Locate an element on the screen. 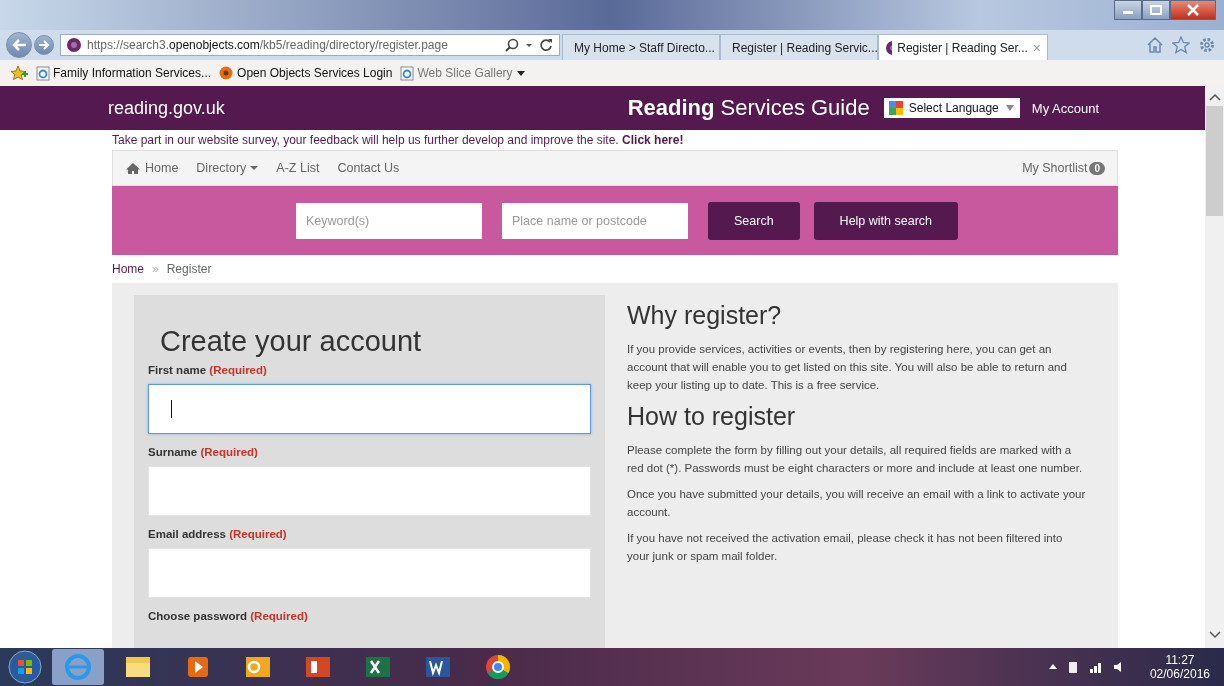 This screenshot has width=1224, height=686. settings-icon is located at coordinates (1207, 45).